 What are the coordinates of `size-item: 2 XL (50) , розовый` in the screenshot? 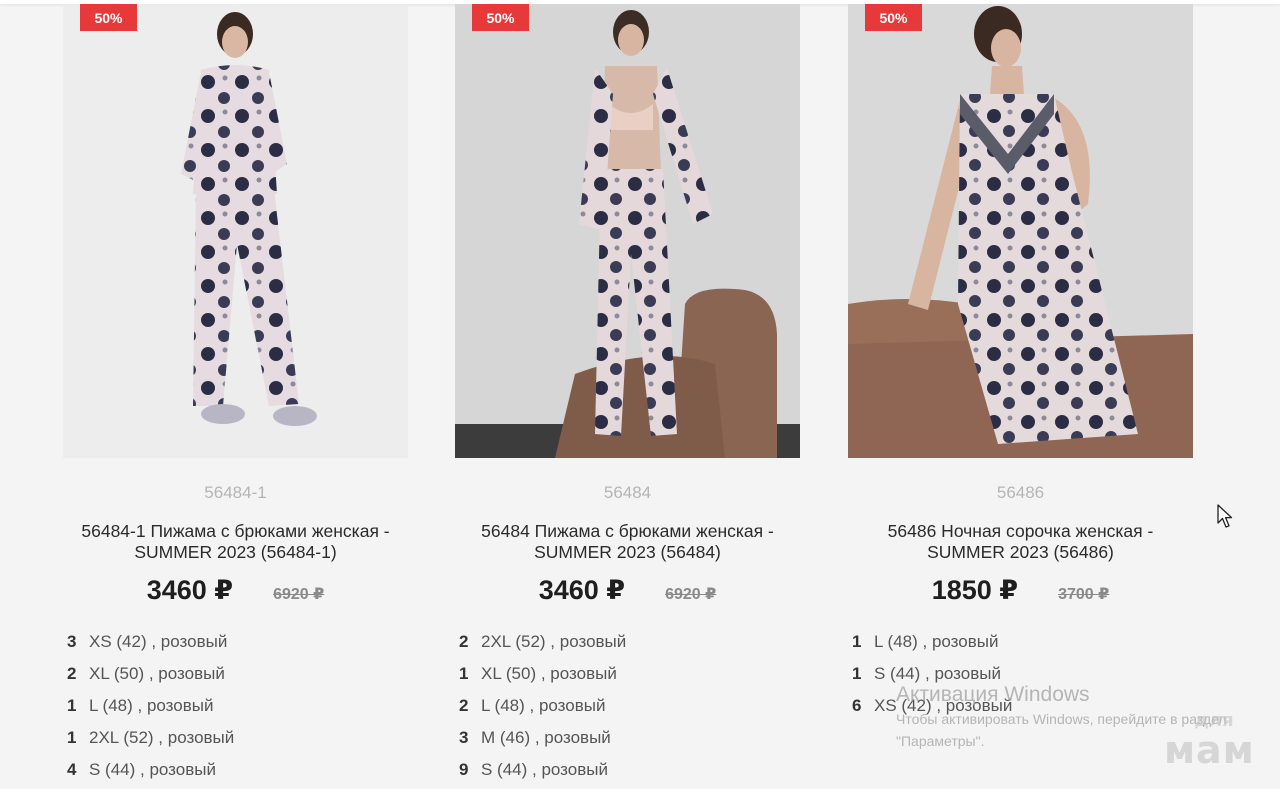 It's located at (150, 677).